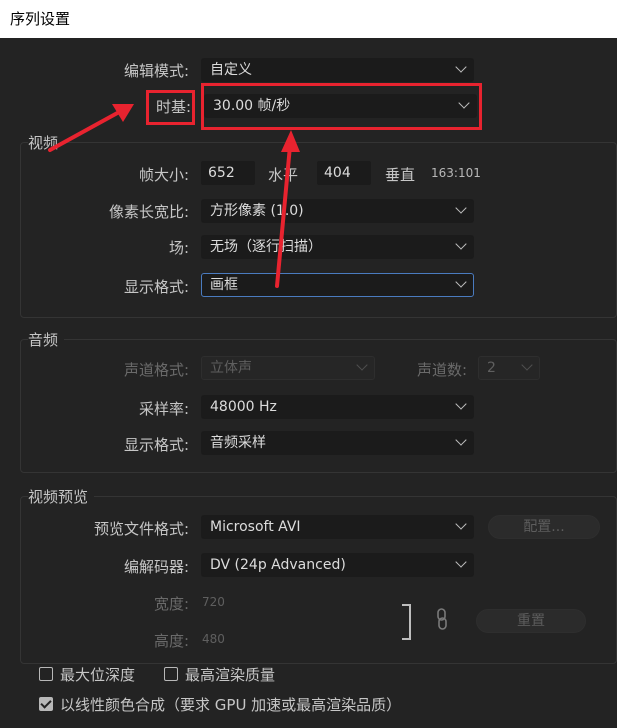 Image resolution: width=617 pixels, height=728 pixels. Describe the element at coordinates (308, 19) in the screenshot. I see `window-title: 序列设置` at that location.